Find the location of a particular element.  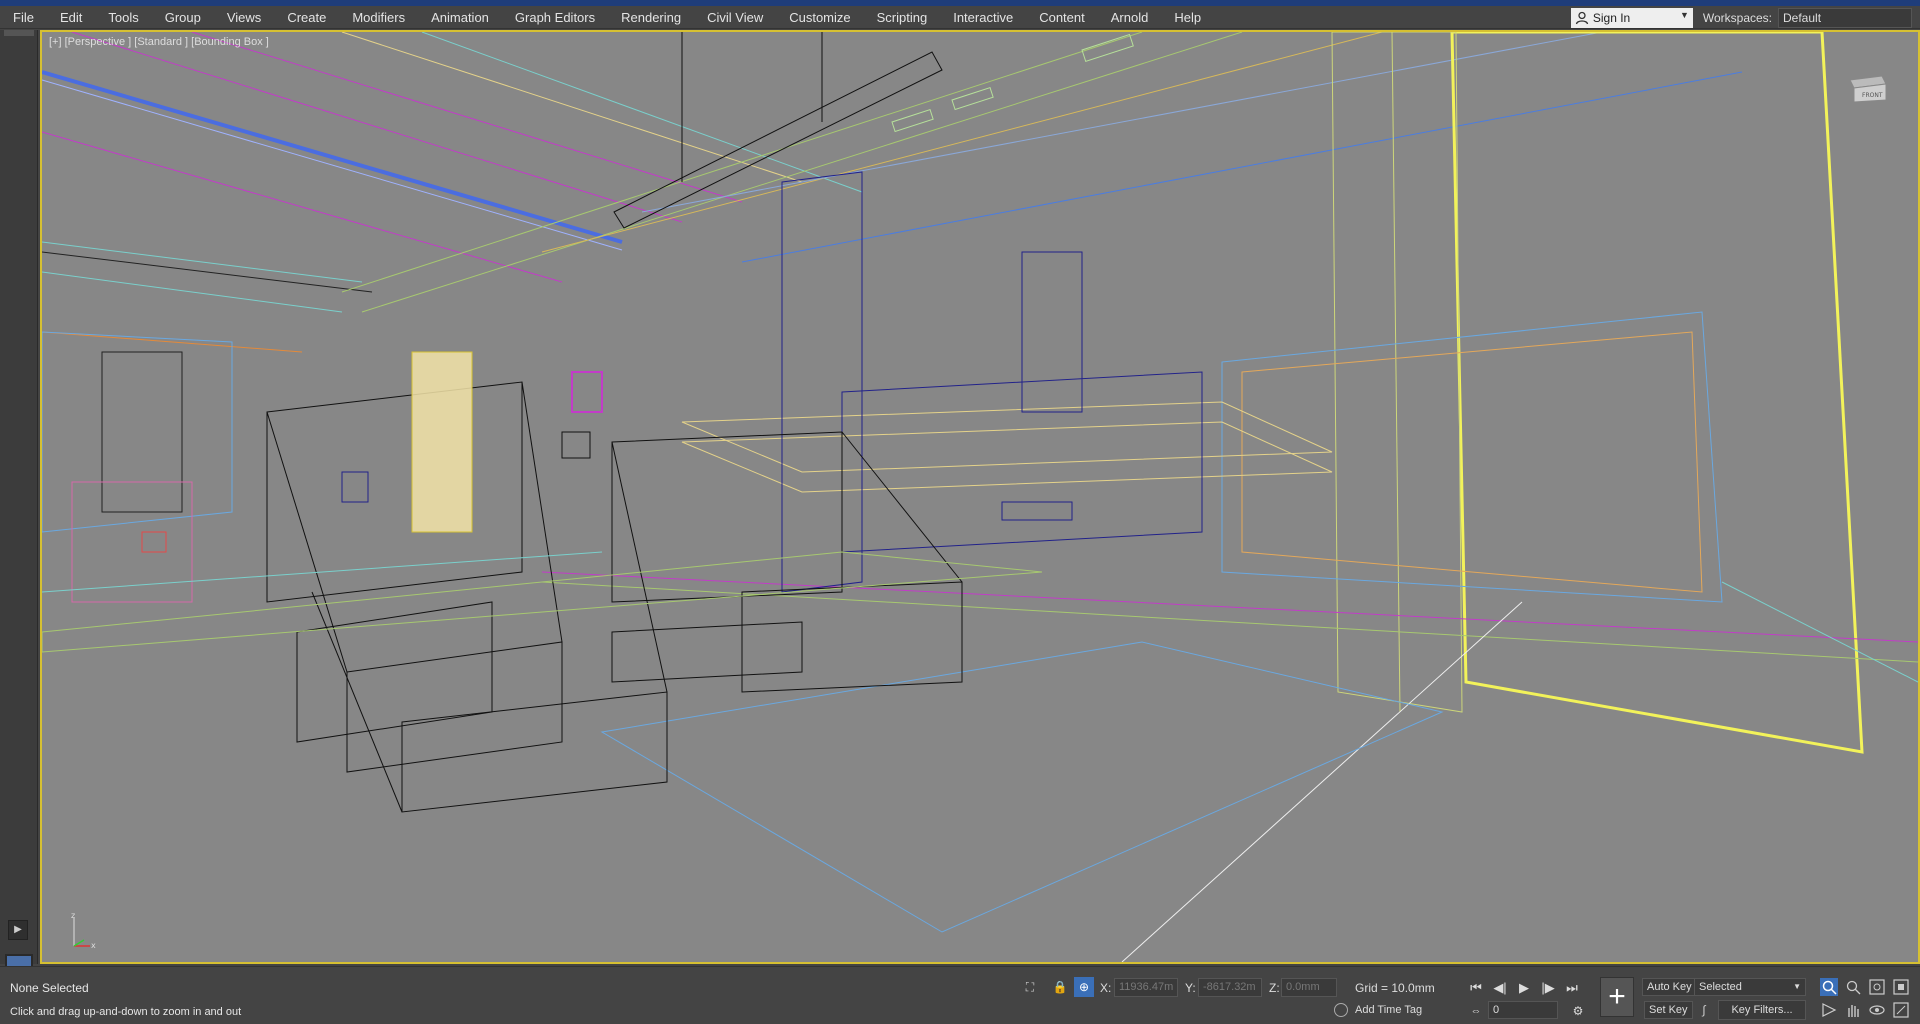

play-expand-icon: ▶ is located at coordinates (18, 930).